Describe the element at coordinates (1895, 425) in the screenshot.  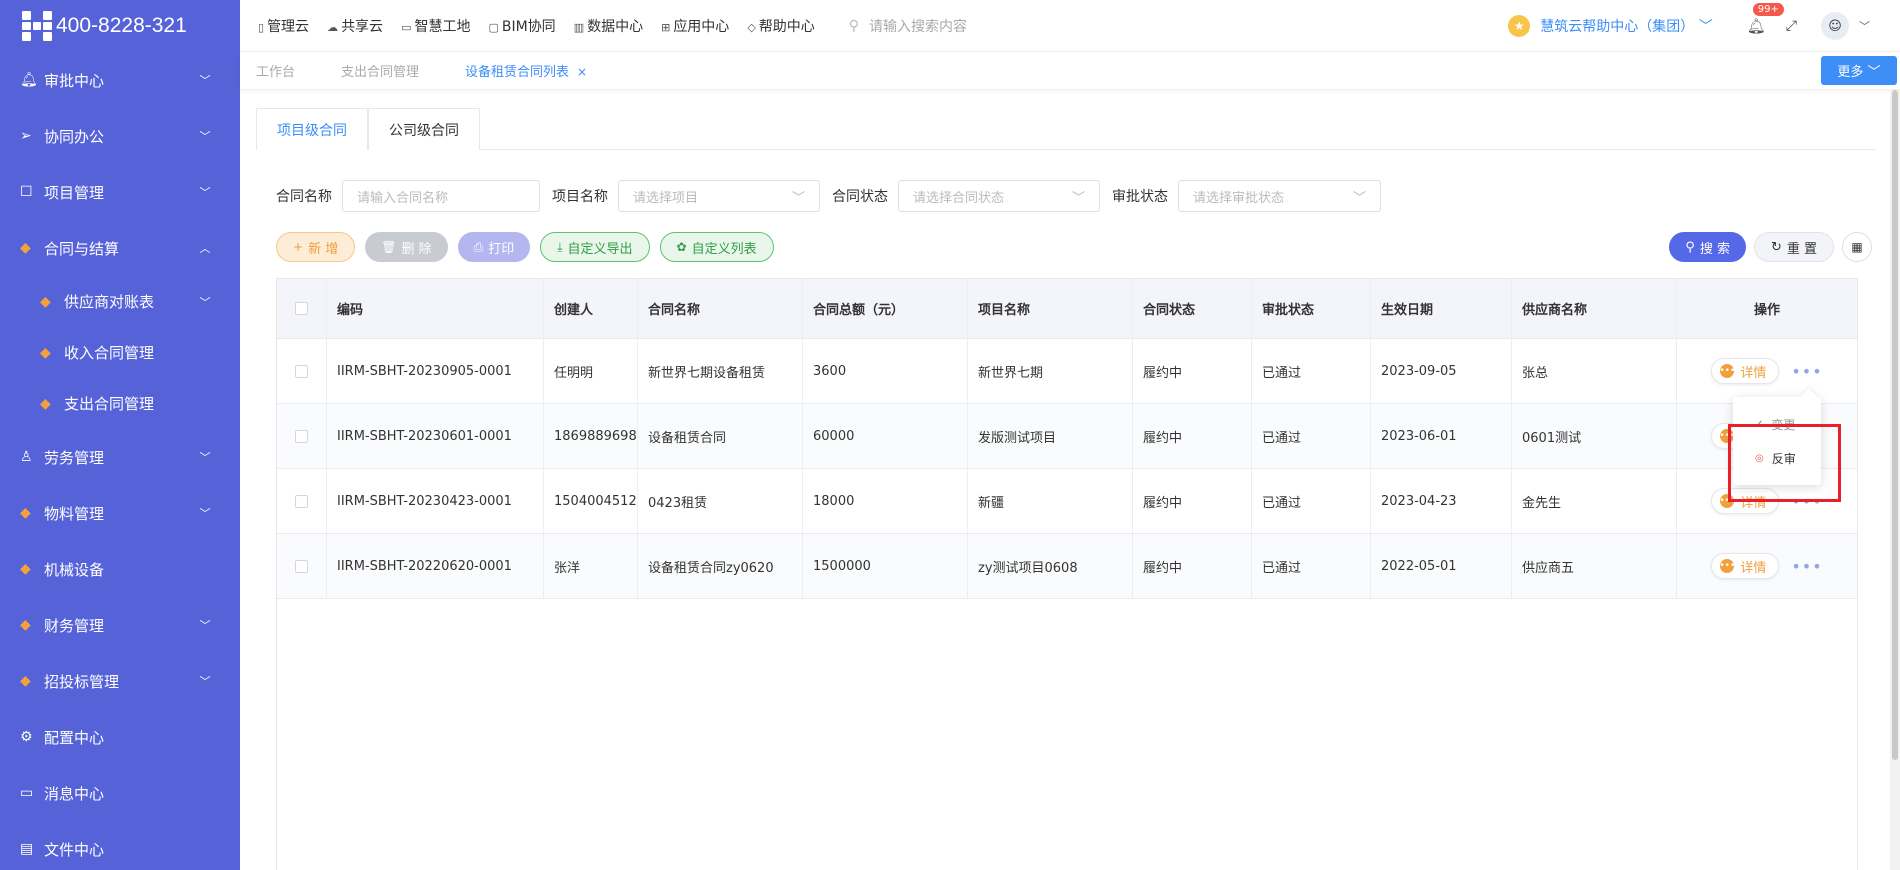
I see `scrollbar-thumb` at that location.